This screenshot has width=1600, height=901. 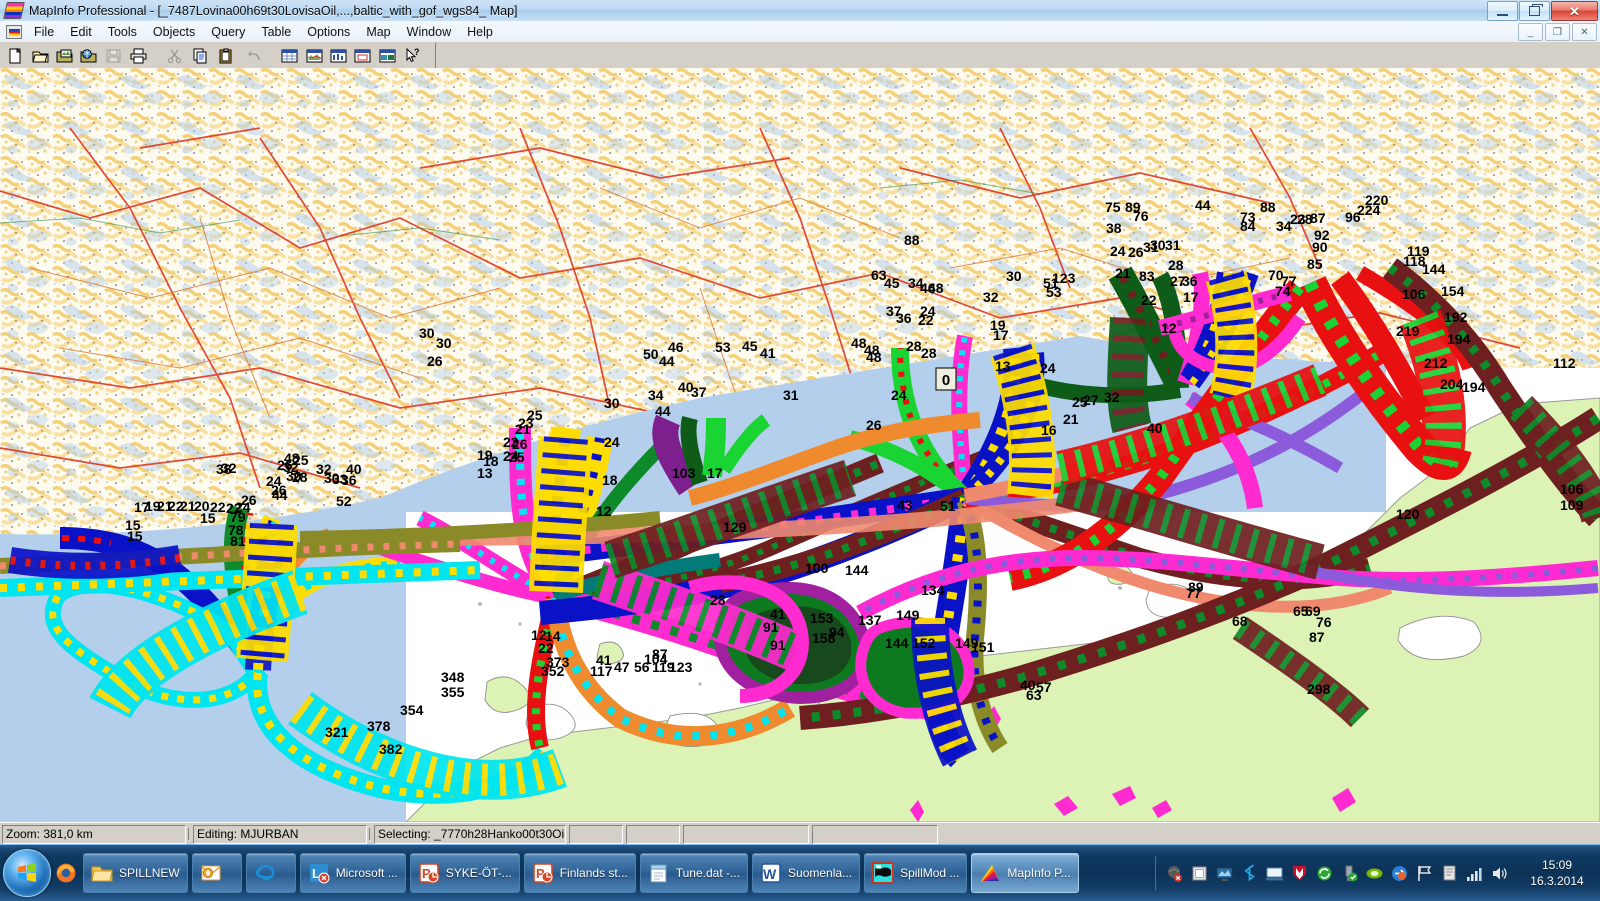 What do you see at coordinates (1169, 328) in the screenshot?
I see `trajectory-label: 12` at bounding box center [1169, 328].